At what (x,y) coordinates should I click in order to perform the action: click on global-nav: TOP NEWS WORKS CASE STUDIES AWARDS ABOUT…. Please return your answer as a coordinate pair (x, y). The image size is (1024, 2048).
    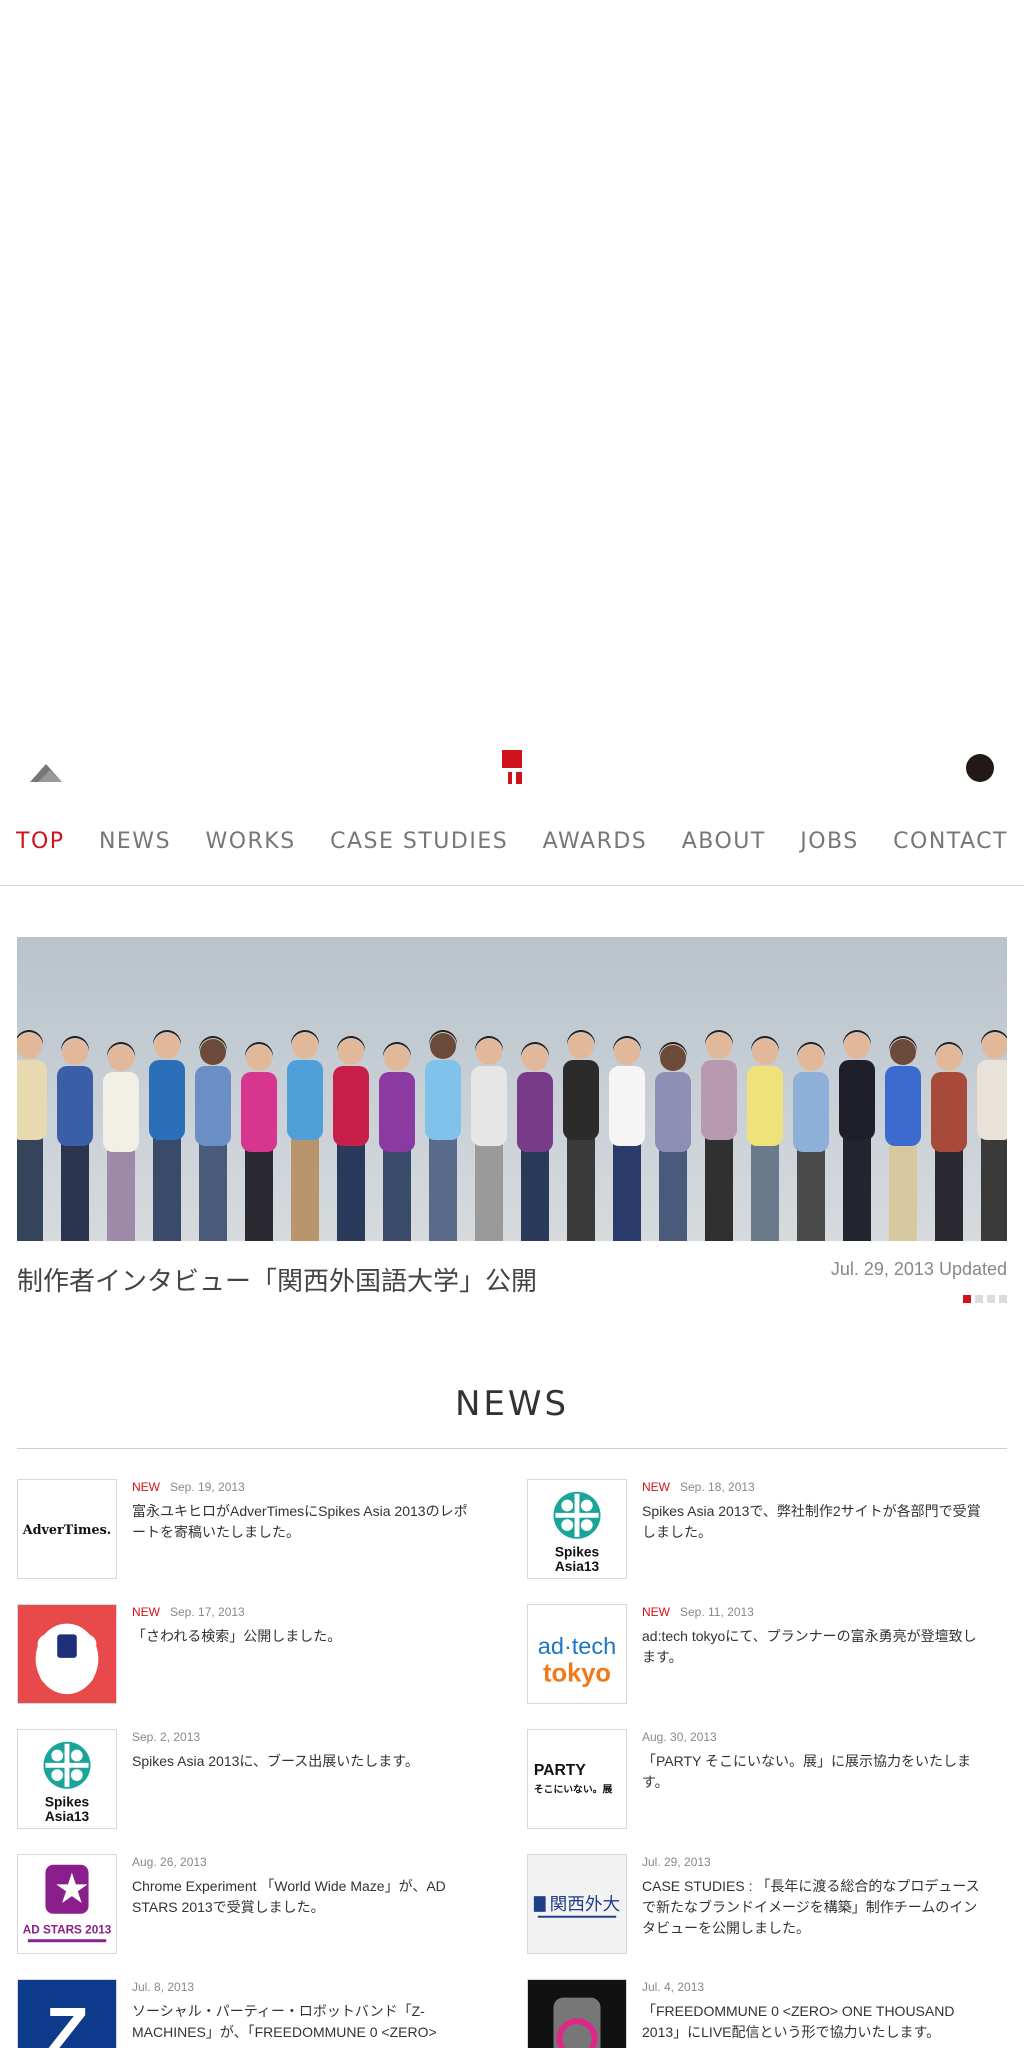
    Looking at the image, I should click on (512, 842).